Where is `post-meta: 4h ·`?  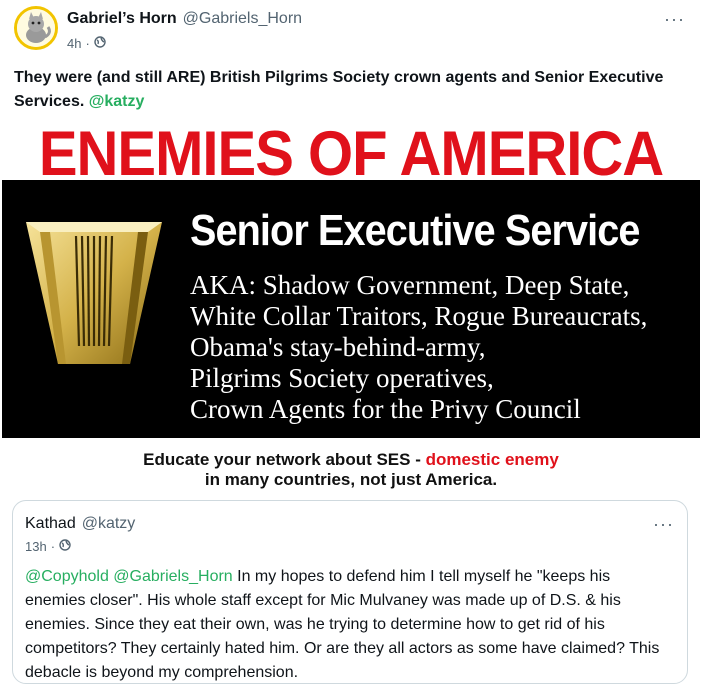
post-meta: 4h · is located at coordinates (86, 43).